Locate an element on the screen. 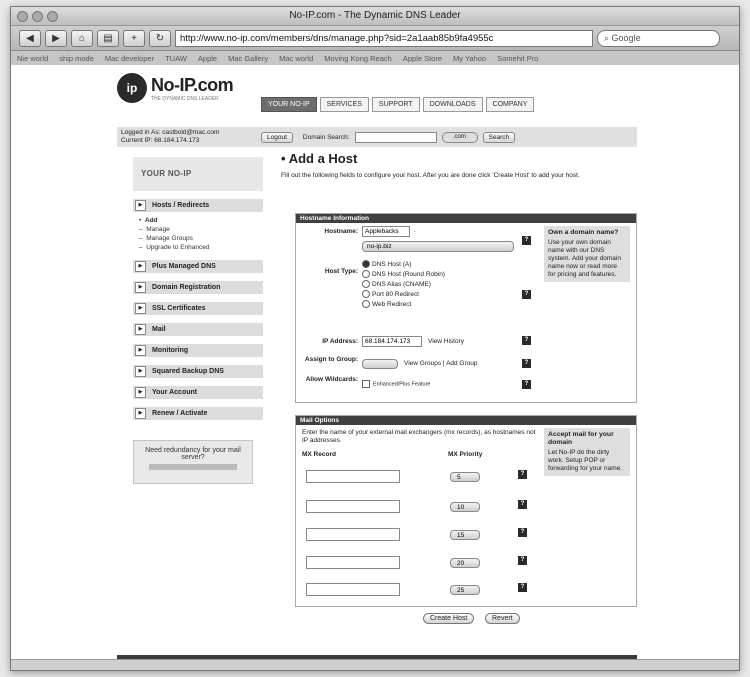 The width and height of the screenshot is (750, 677). mx-priority-select: 20 is located at coordinates (465, 563).